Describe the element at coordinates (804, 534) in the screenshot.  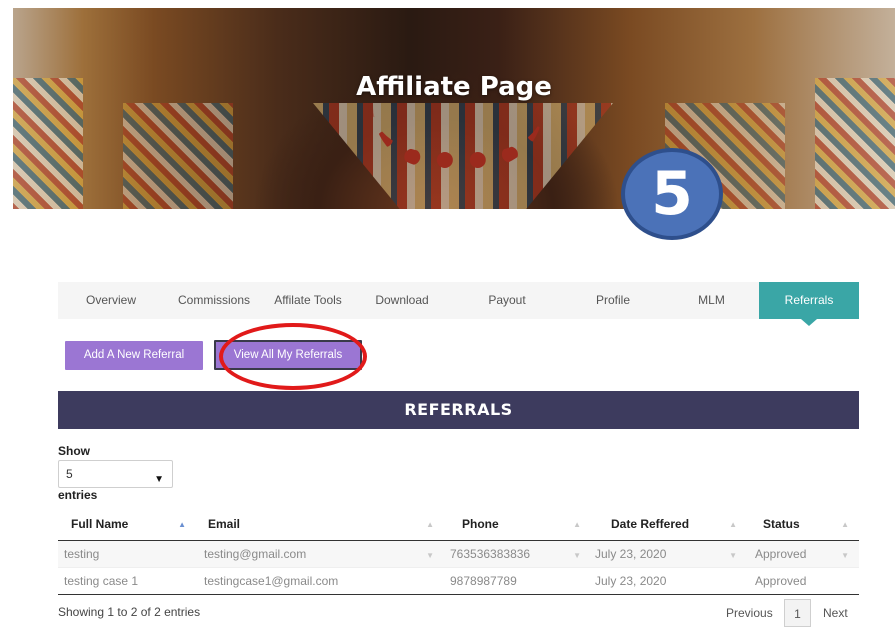
I see `column-header-status: Status ▲ ▼` at that location.